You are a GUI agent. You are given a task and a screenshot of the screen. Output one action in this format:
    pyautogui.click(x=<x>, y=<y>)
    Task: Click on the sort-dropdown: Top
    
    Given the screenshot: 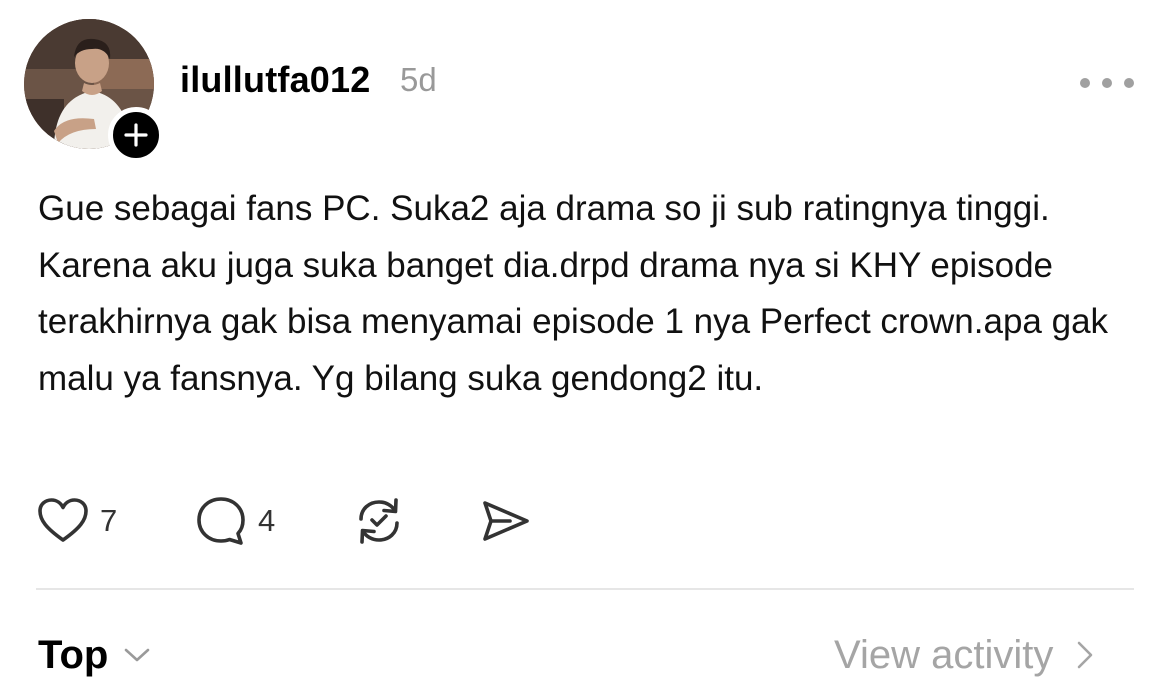 What is the action you would take?
    pyautogui.click(x=95, y=655)
    